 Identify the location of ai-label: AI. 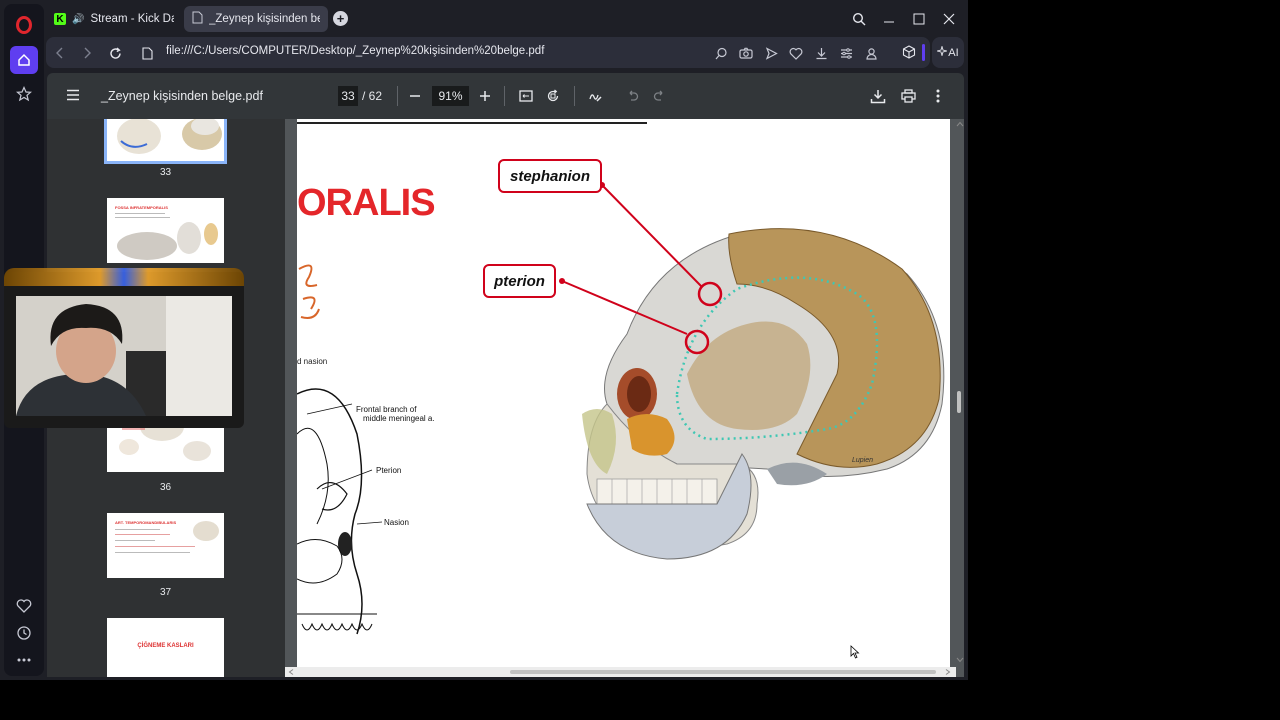
(953, 52).